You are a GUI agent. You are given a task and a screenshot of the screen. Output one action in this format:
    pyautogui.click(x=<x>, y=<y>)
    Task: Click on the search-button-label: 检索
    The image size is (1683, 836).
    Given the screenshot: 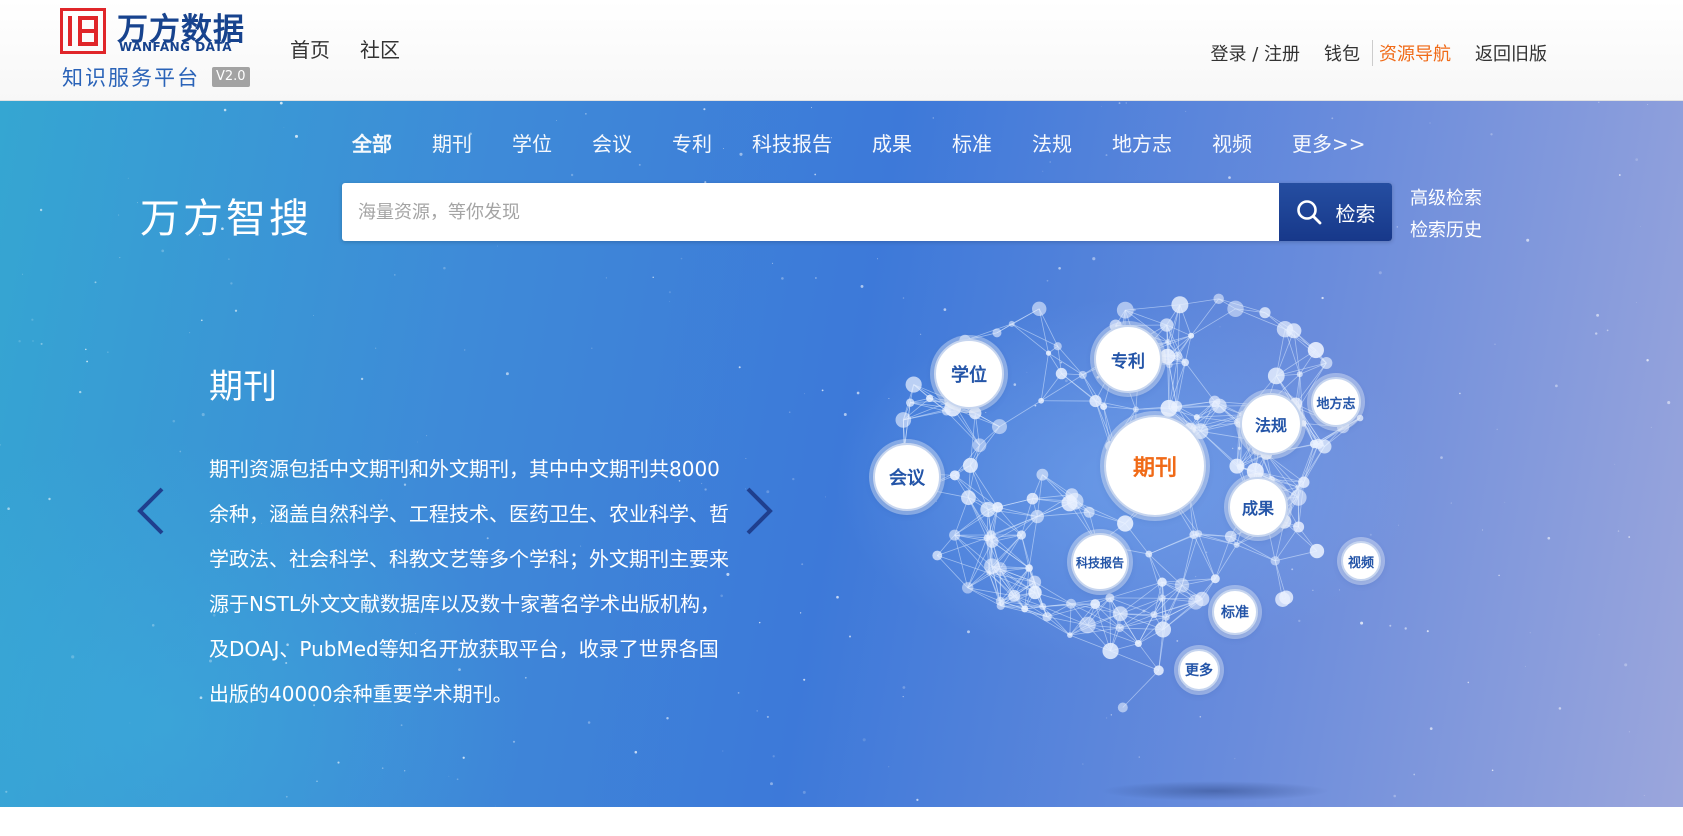 What is the action you would take?
    pyautogui.click(x=1355, y=214)
    